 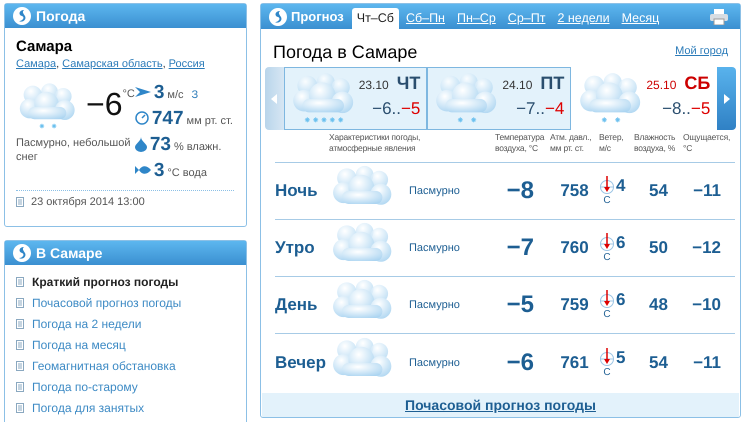 What do you see at coordinates (520, 143) in the screenshot?
I see `column-header: Температура воздуха, °C` at bounding box center [520, 143].